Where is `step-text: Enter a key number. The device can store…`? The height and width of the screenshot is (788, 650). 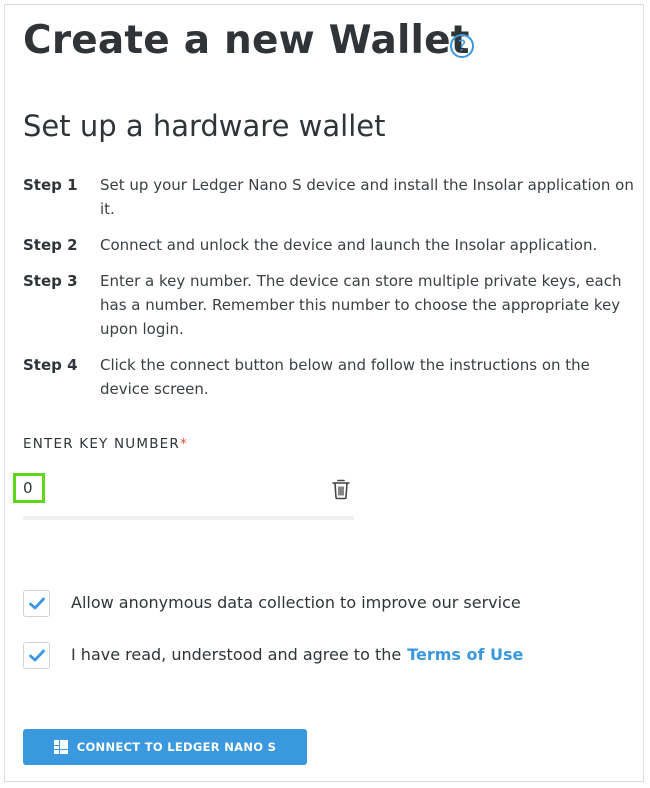
step-text: Enter a key number. The device can store… is located at coordinates (361, 305).